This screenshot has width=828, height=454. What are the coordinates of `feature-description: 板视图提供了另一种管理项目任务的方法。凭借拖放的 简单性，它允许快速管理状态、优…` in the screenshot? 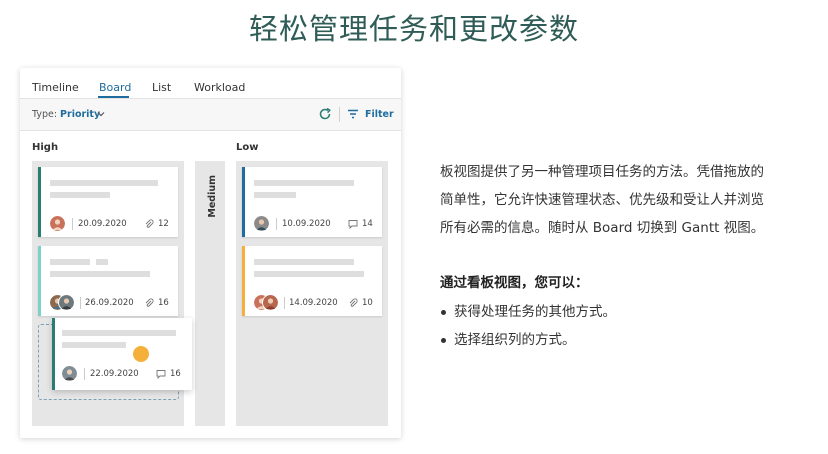 It's located at (625, 200).